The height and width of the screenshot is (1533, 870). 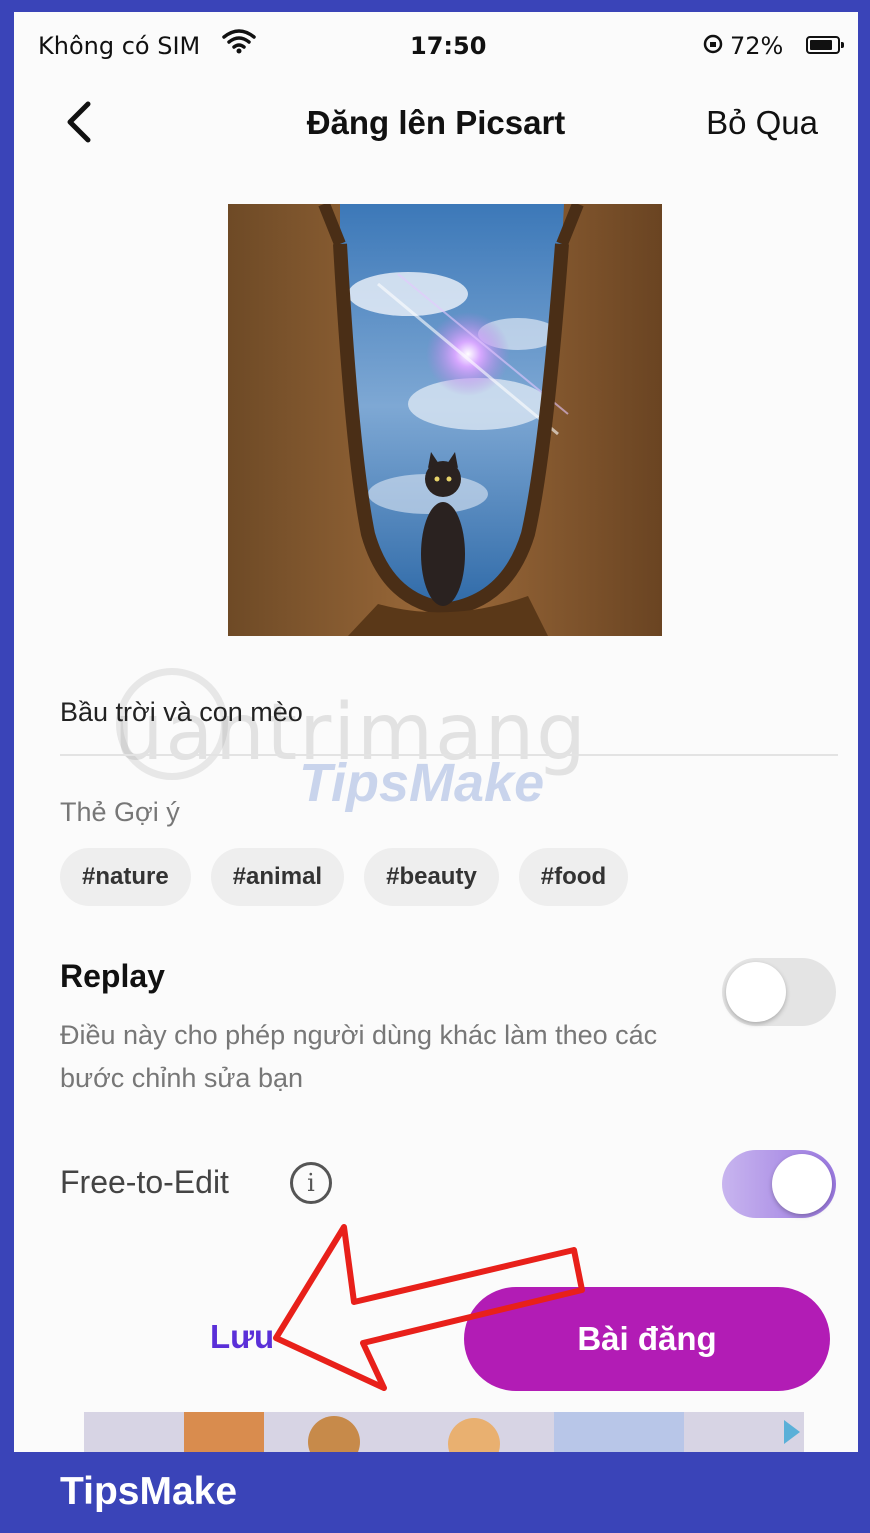 What do you see at coordinates (119, 46) in the screenshot?
I see `carrier-label: Không có SIM` at bounding box center [119, 46].